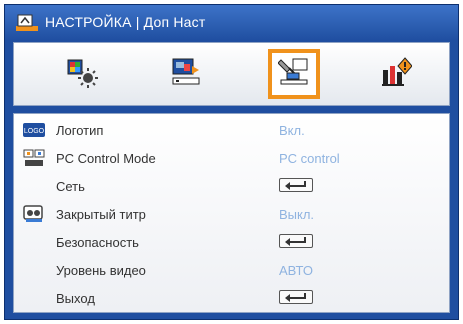 The height and width of the screenshot is (324, 463). Describe the element at coordinates (296, 214) in the screenshot. I see `menu-item-value: Выкл.` at that location.